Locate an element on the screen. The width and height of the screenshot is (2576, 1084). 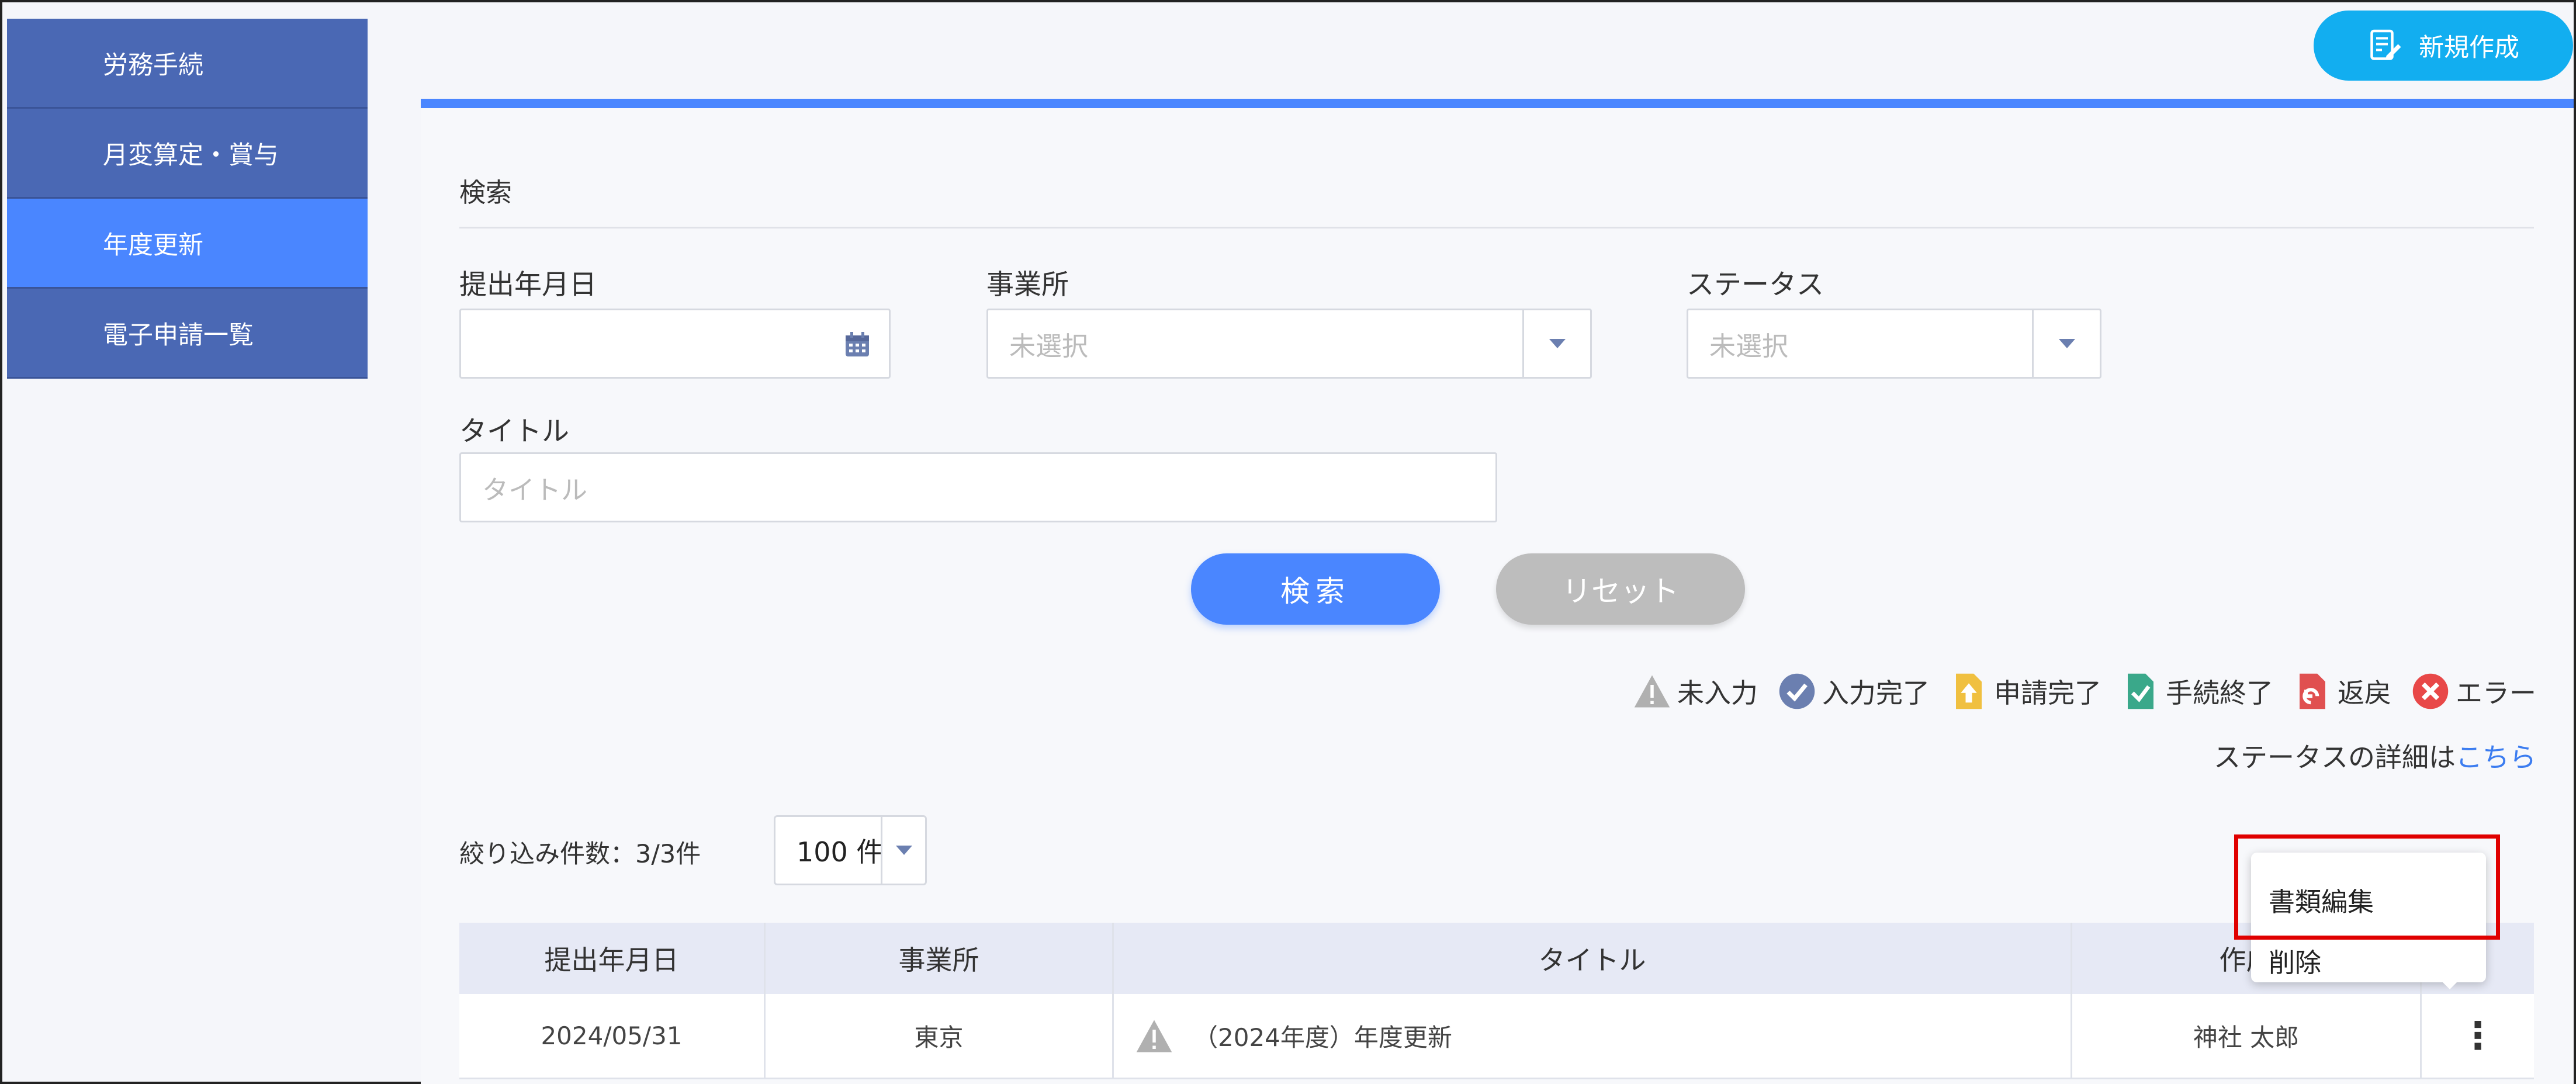
row-title: （2024年度）年度更新 is located at coordinates (1322, 1037).